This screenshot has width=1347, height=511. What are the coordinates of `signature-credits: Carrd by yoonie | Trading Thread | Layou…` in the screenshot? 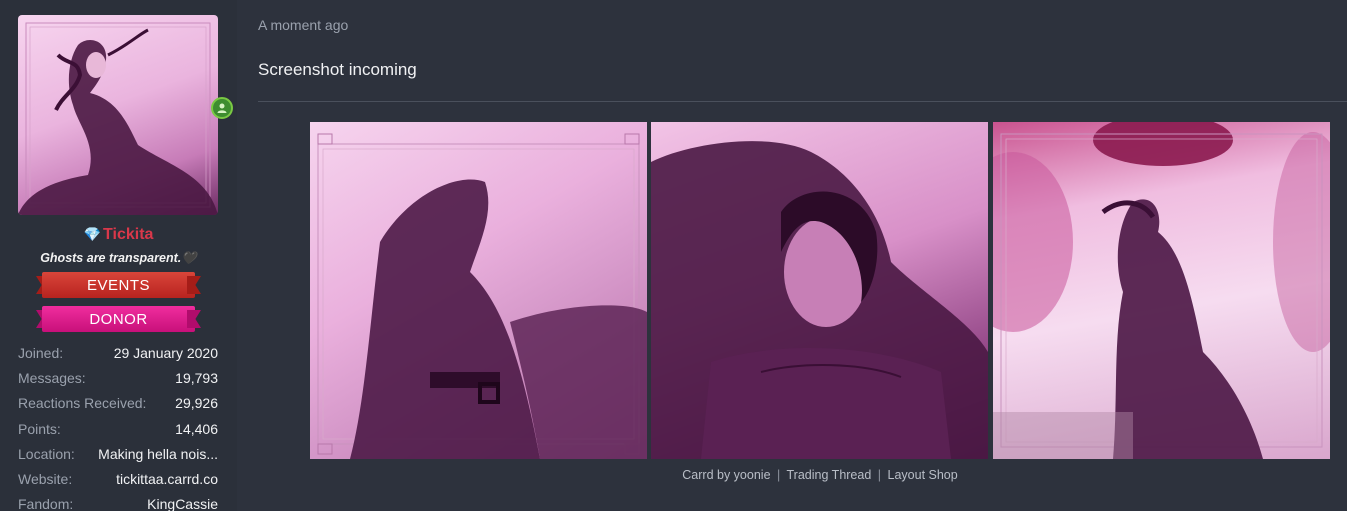 It's located at (820, 475).